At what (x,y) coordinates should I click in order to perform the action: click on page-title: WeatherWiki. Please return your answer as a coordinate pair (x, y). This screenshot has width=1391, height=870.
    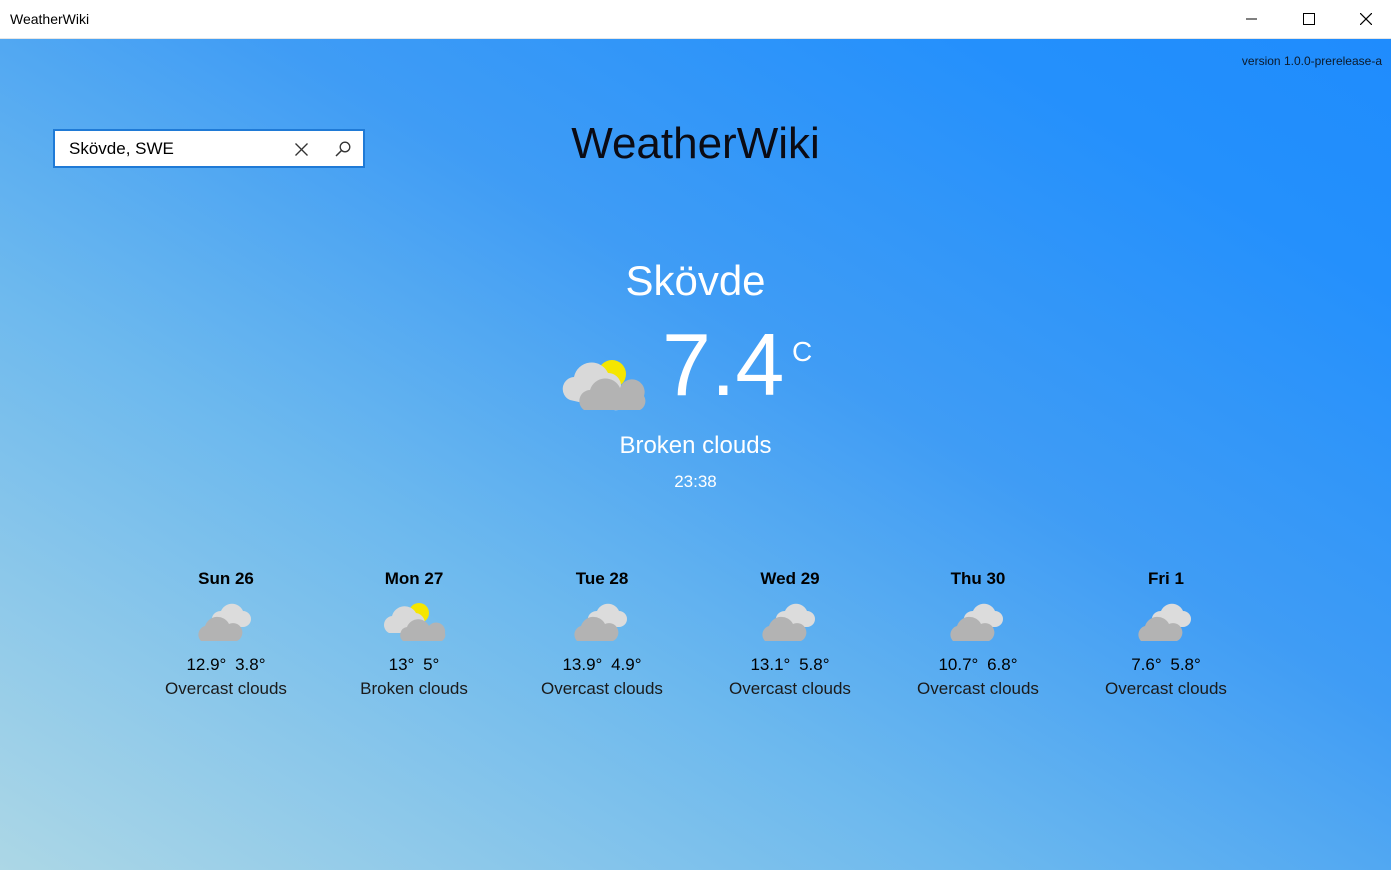
    Looking at the image, I should click on (695, 143).